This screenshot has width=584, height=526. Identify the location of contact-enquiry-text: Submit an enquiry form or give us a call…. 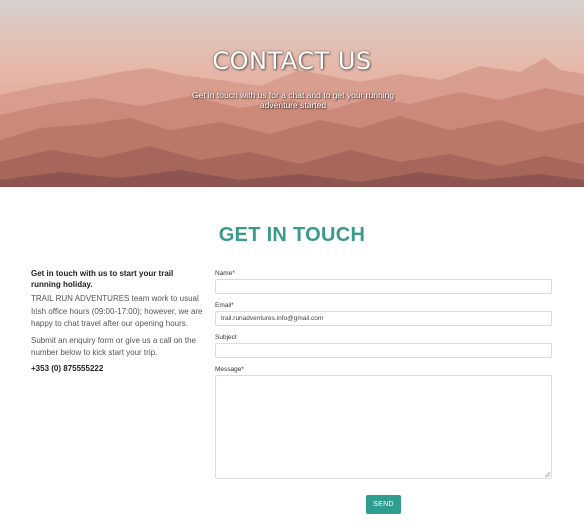
(113, 346).